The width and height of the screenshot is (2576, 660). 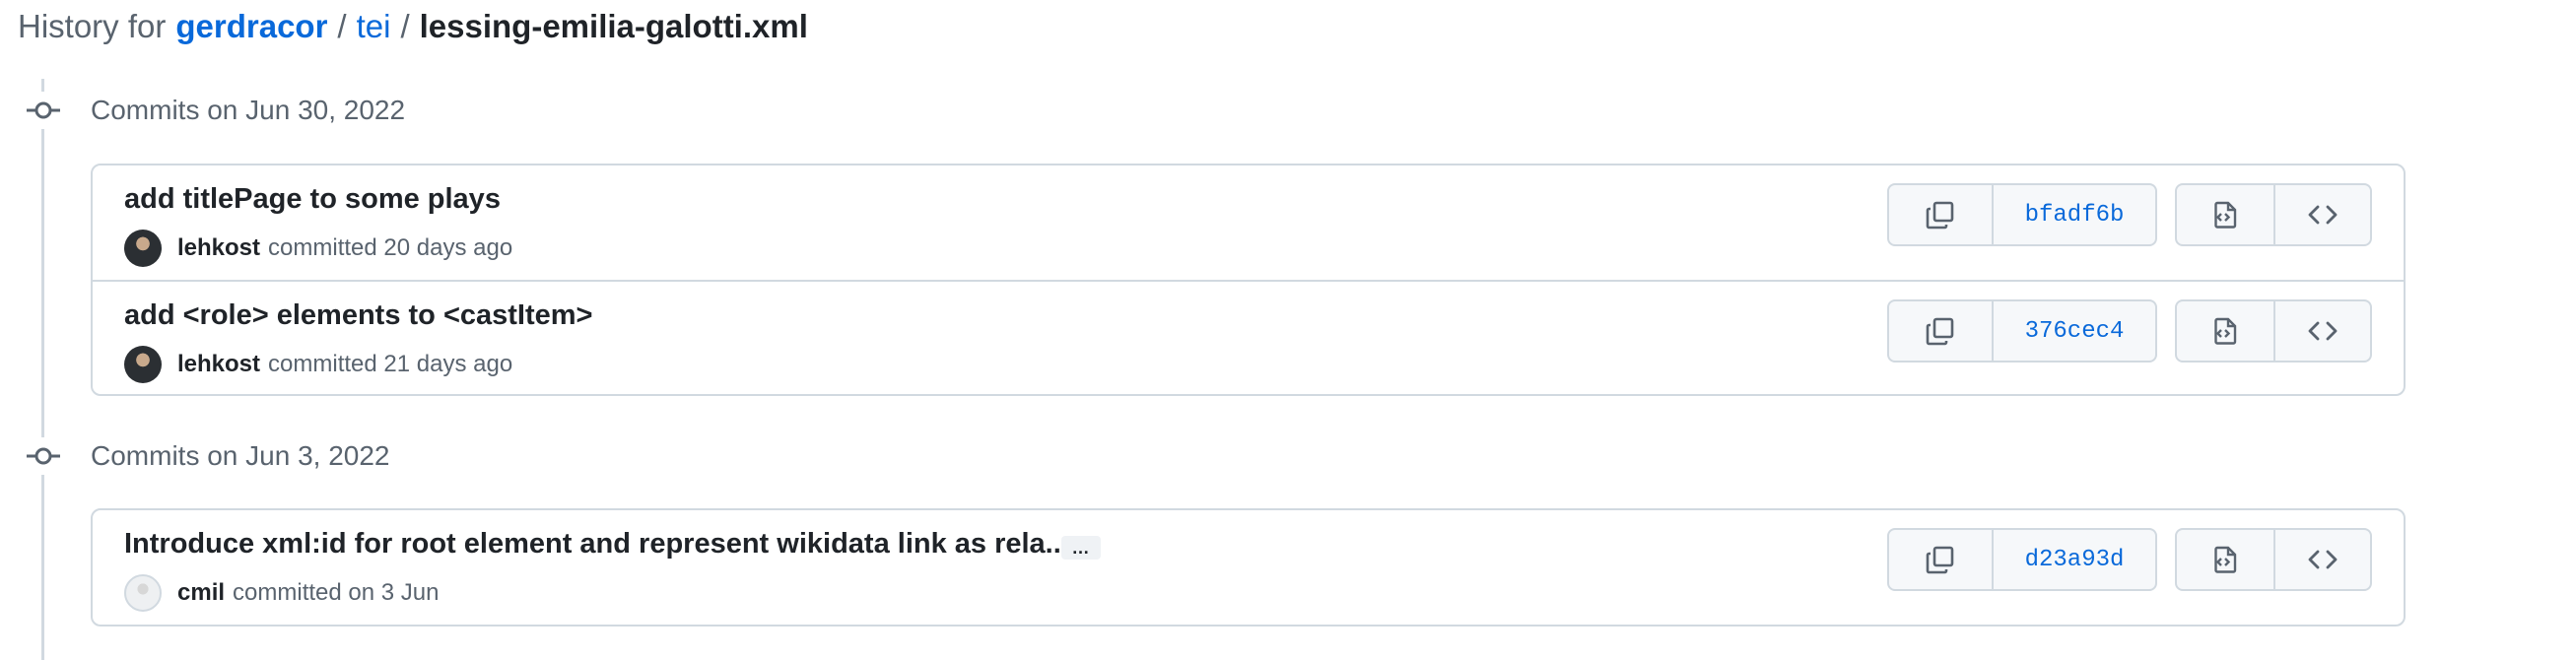 What do you see at coordinates (92, 26) in the screenshot?
I see `breadcrumb-prefix: History for` at bounding box center [92, 26].